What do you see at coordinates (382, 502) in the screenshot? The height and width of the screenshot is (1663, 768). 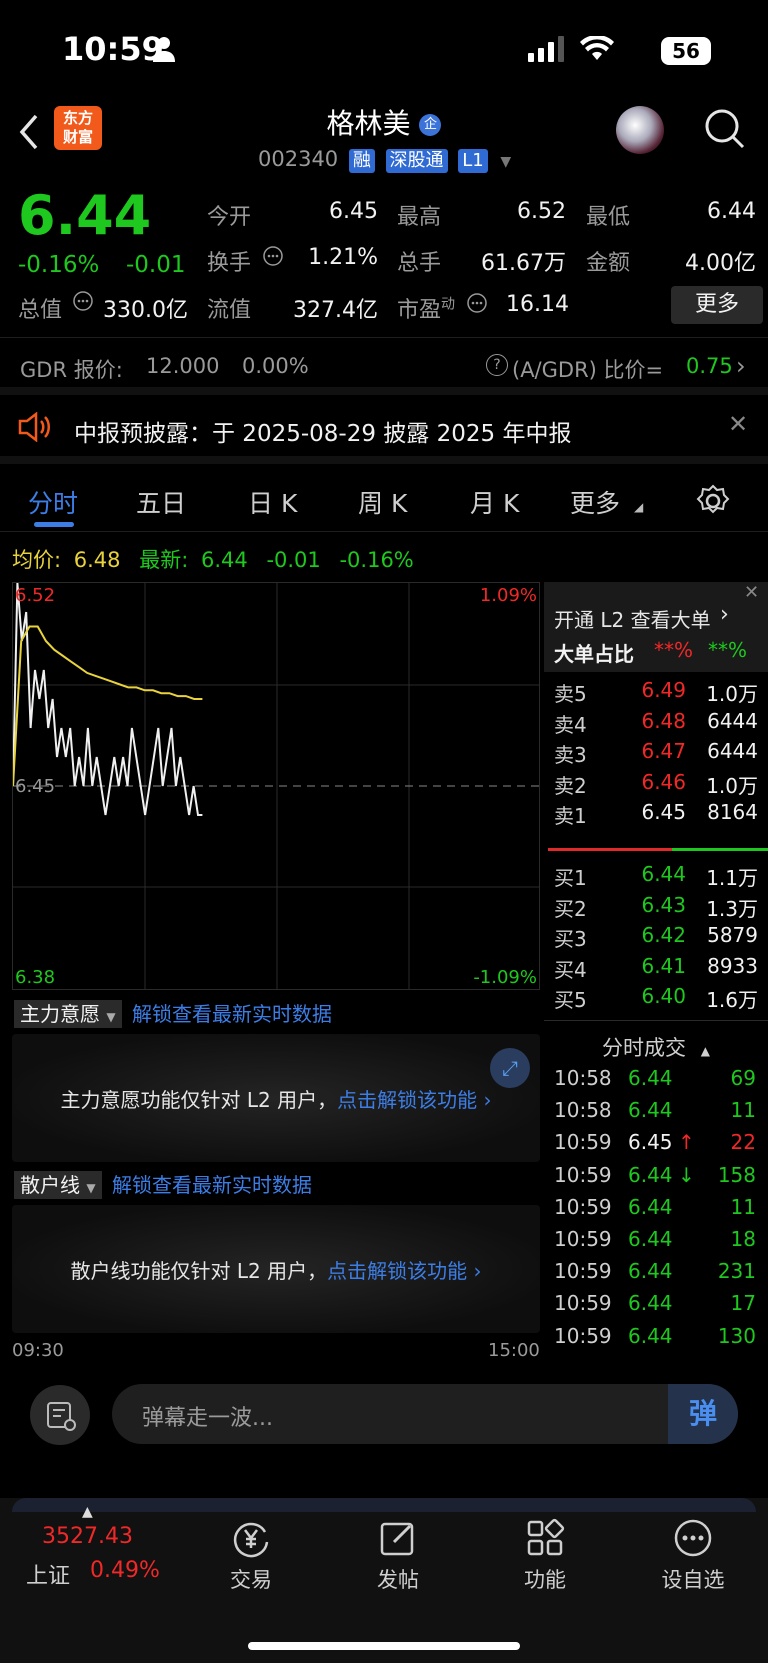 I see `tab-weekly-k: 周 K` at bounding box center [382, 502].